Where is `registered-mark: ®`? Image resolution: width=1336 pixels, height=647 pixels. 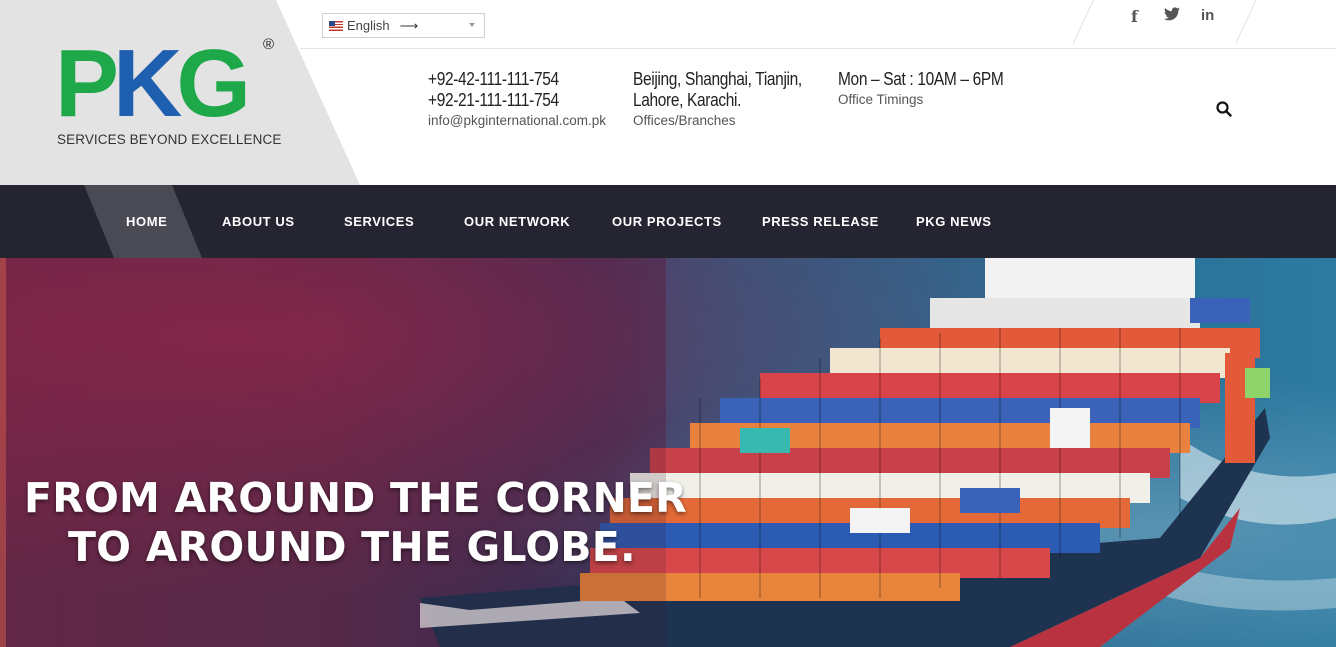 registered-mark: ® is located at coordinates (269, 44).